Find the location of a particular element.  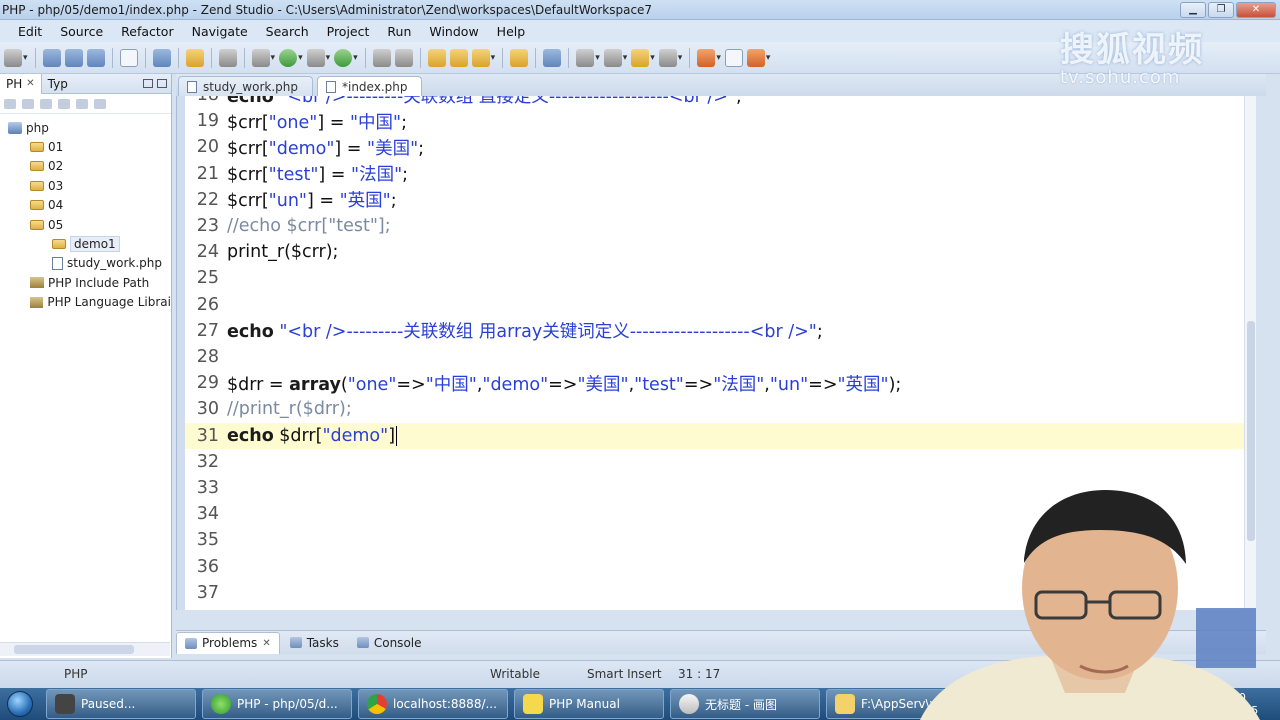

new-php-file-icon is located at coordinates (403, 57).